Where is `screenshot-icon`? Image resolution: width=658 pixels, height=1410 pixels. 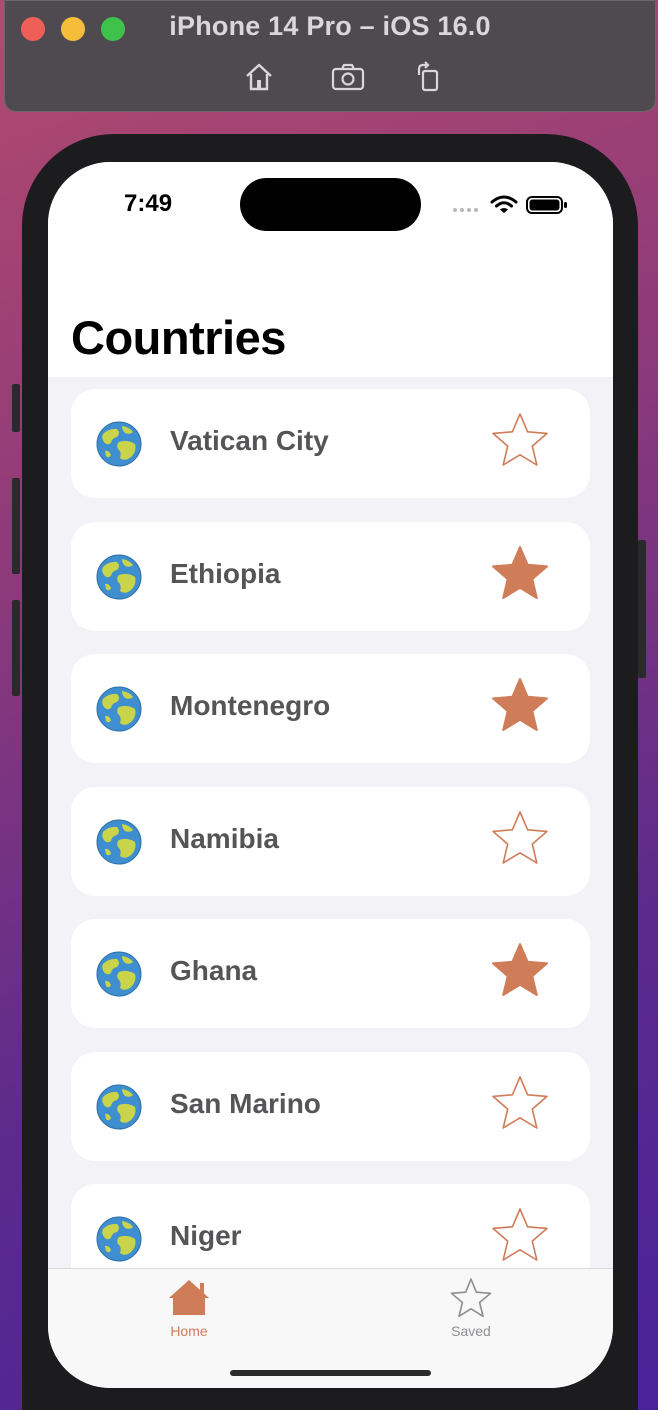
screenshot-icon is located at coordinates (348, 77).